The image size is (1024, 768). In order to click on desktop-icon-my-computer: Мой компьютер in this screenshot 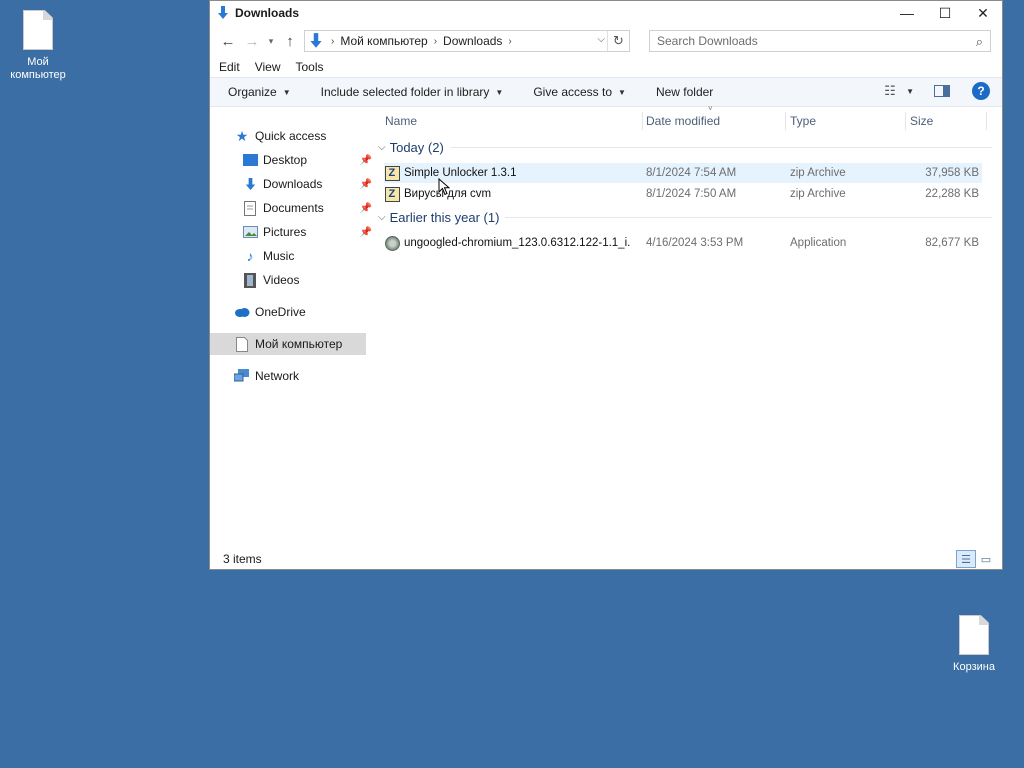, I will do `click(38, 46)`.